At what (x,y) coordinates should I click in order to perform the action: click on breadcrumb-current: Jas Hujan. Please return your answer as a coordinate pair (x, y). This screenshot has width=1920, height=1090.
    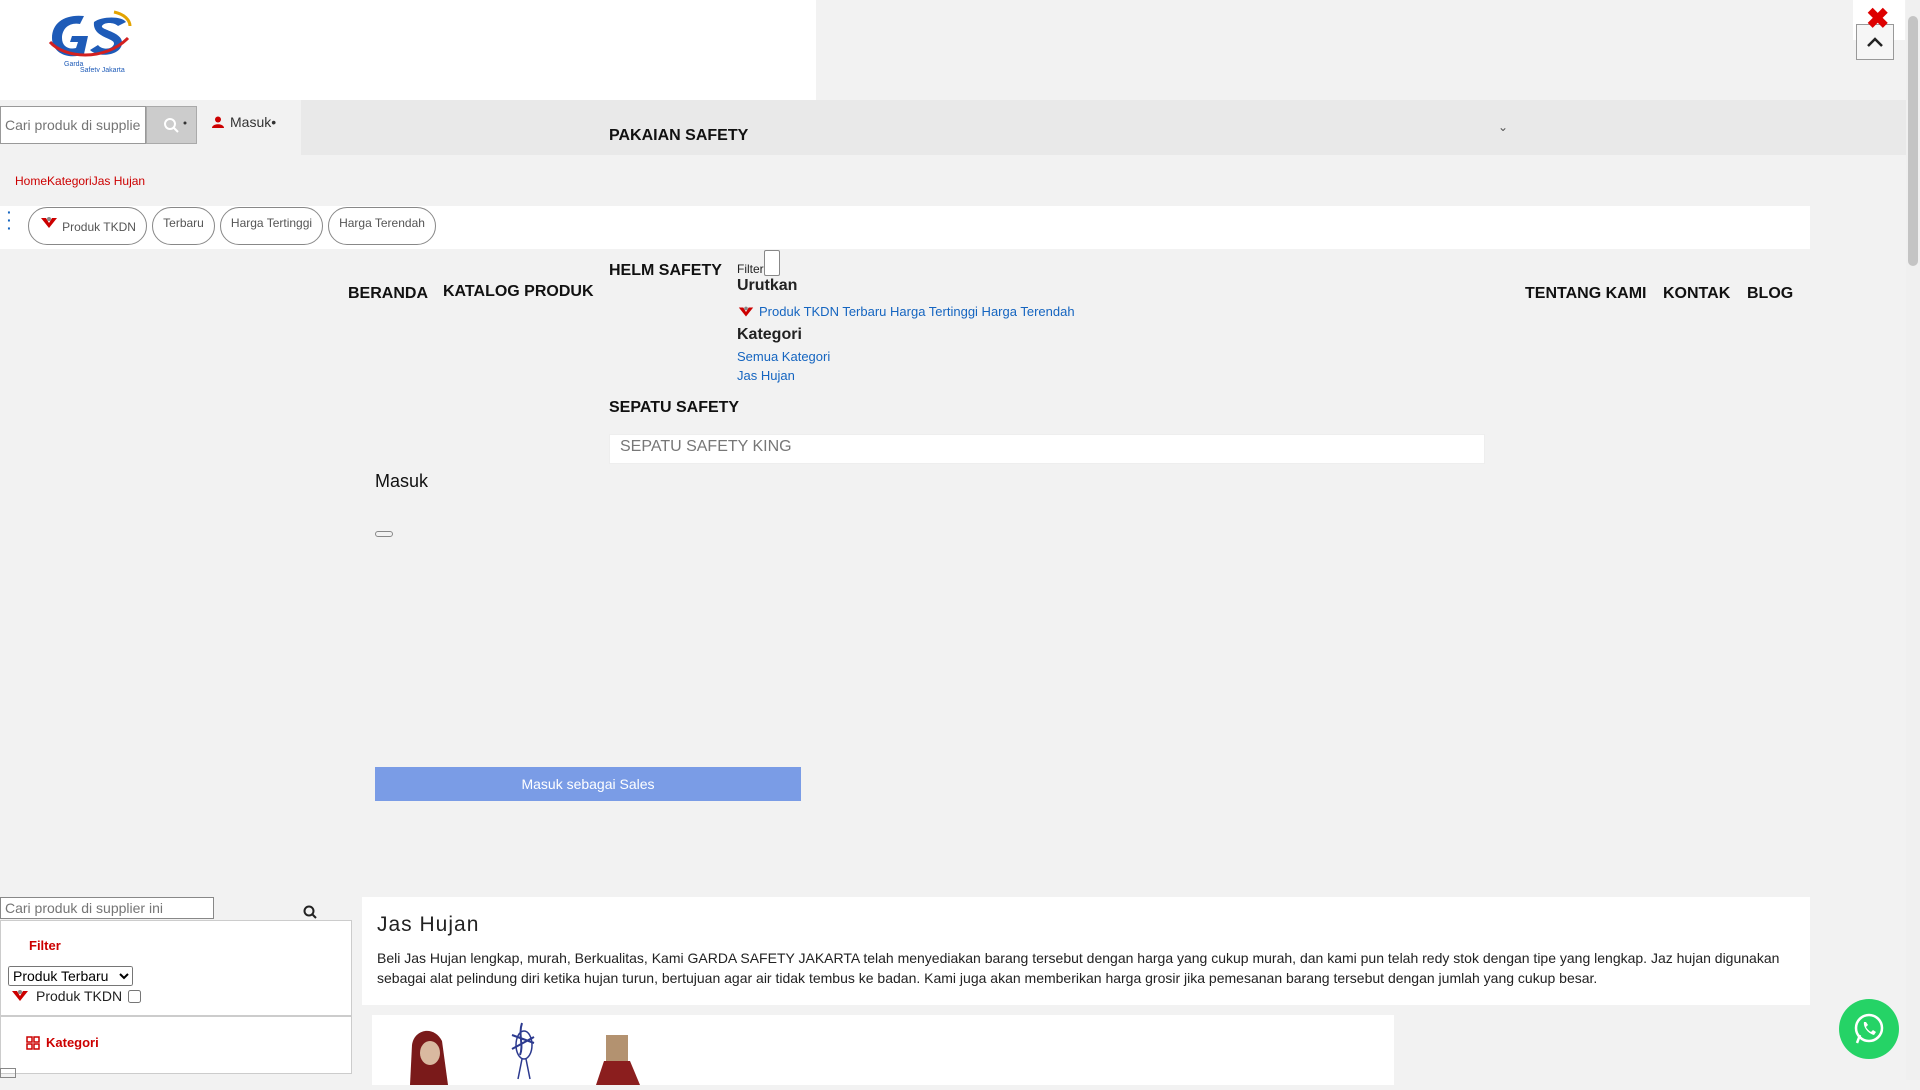
    Looking at the image, I should click on (118, 181).